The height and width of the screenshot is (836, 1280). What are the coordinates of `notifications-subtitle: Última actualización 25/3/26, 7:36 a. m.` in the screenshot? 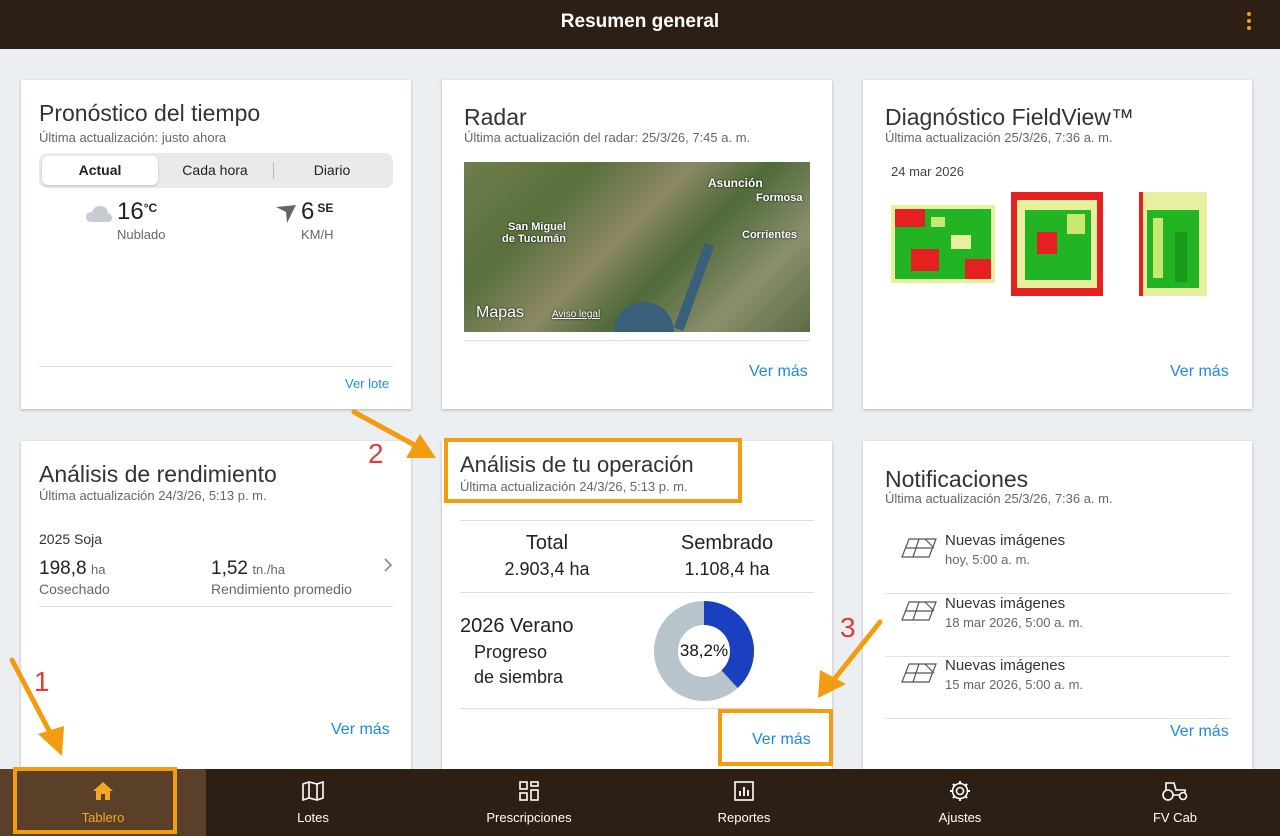 It's located at (999, 498).